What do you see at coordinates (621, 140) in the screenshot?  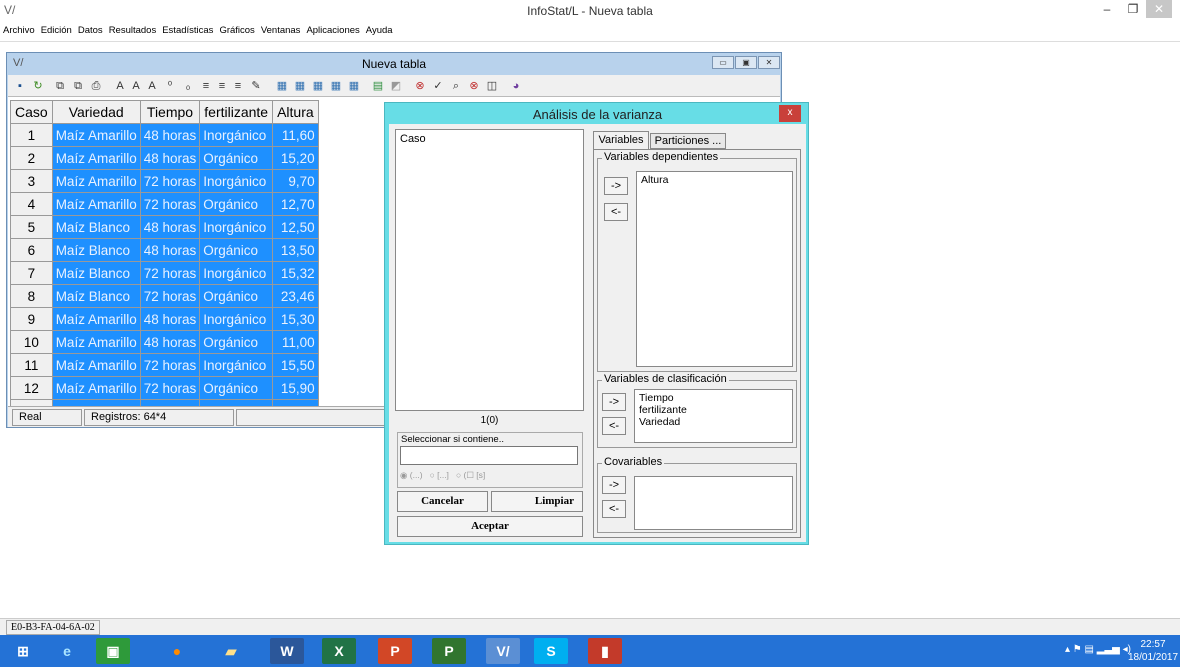 I see `tab-variables: Variables` at bounding box center [621, 140].